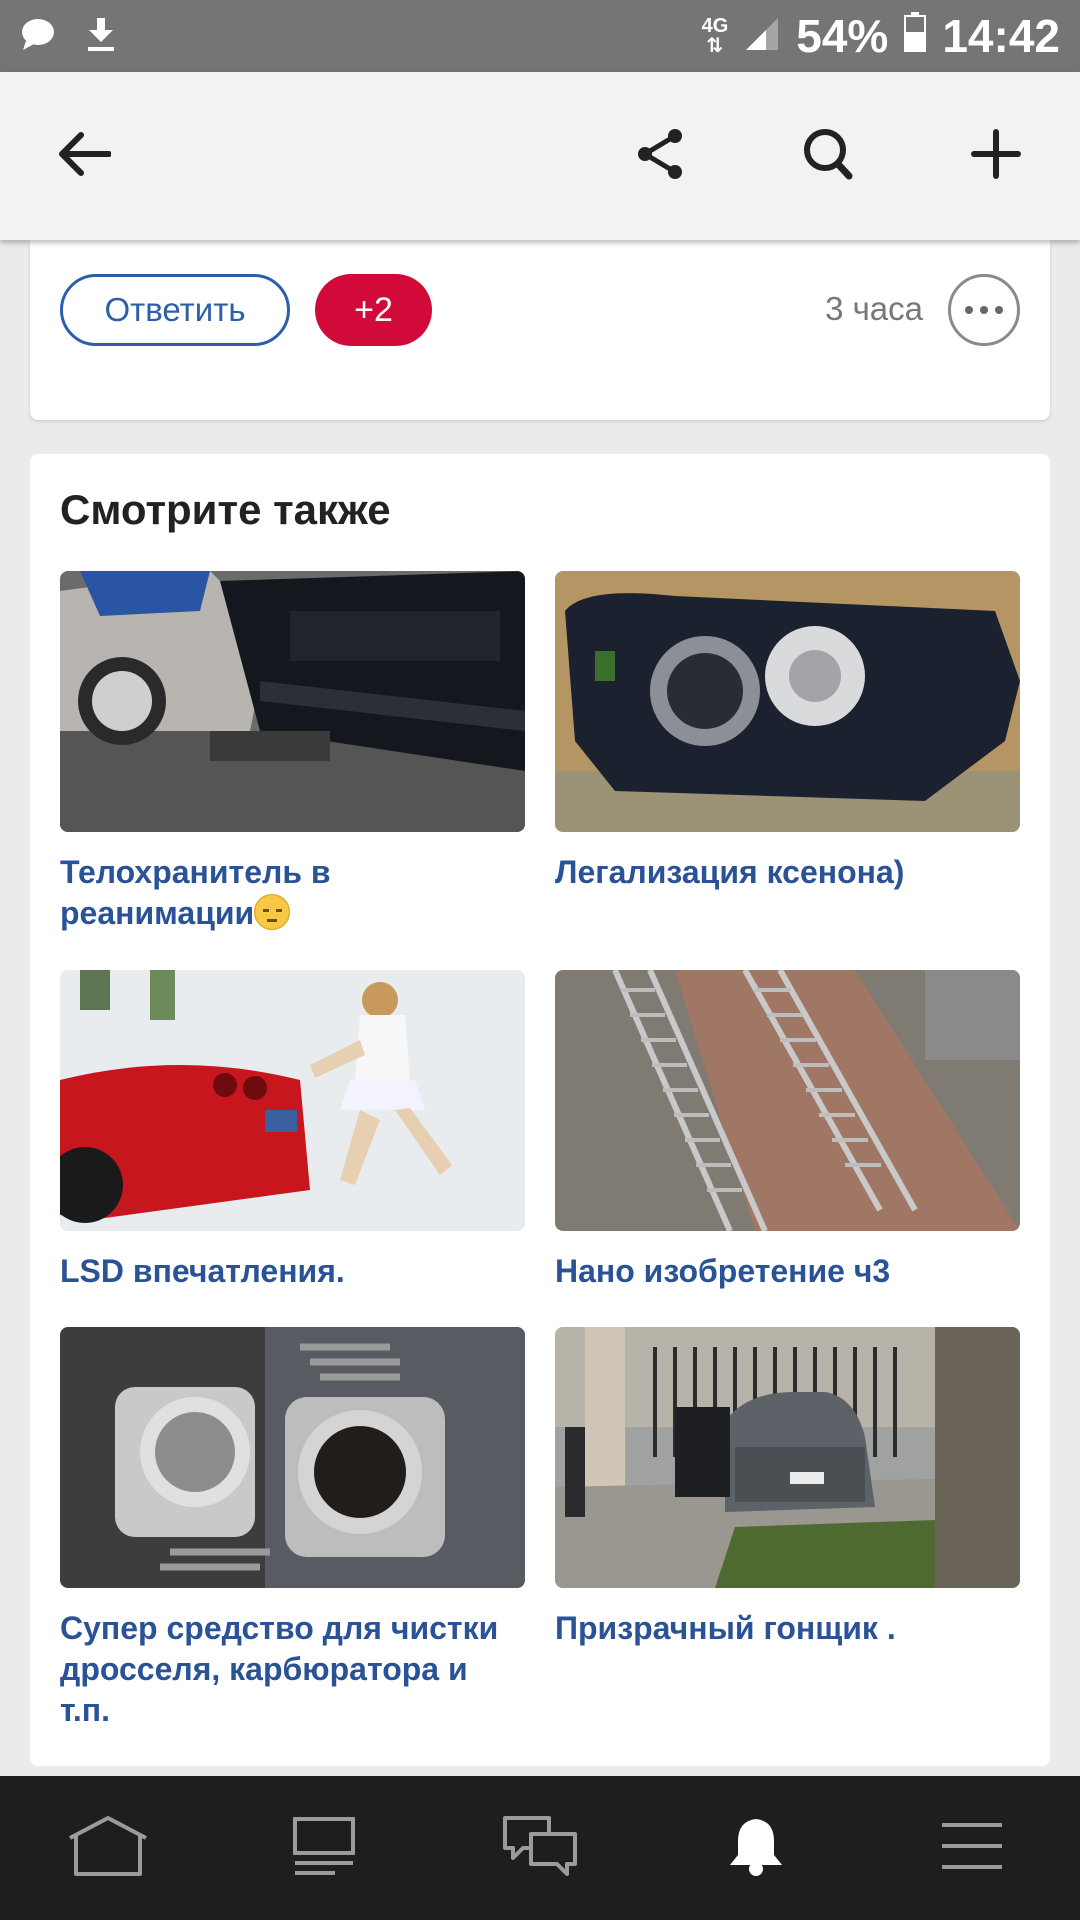  Describe the element at coordinates (723, 1271) in the screenshot. I see `item-title: Нано изобретение ч3` at that location.